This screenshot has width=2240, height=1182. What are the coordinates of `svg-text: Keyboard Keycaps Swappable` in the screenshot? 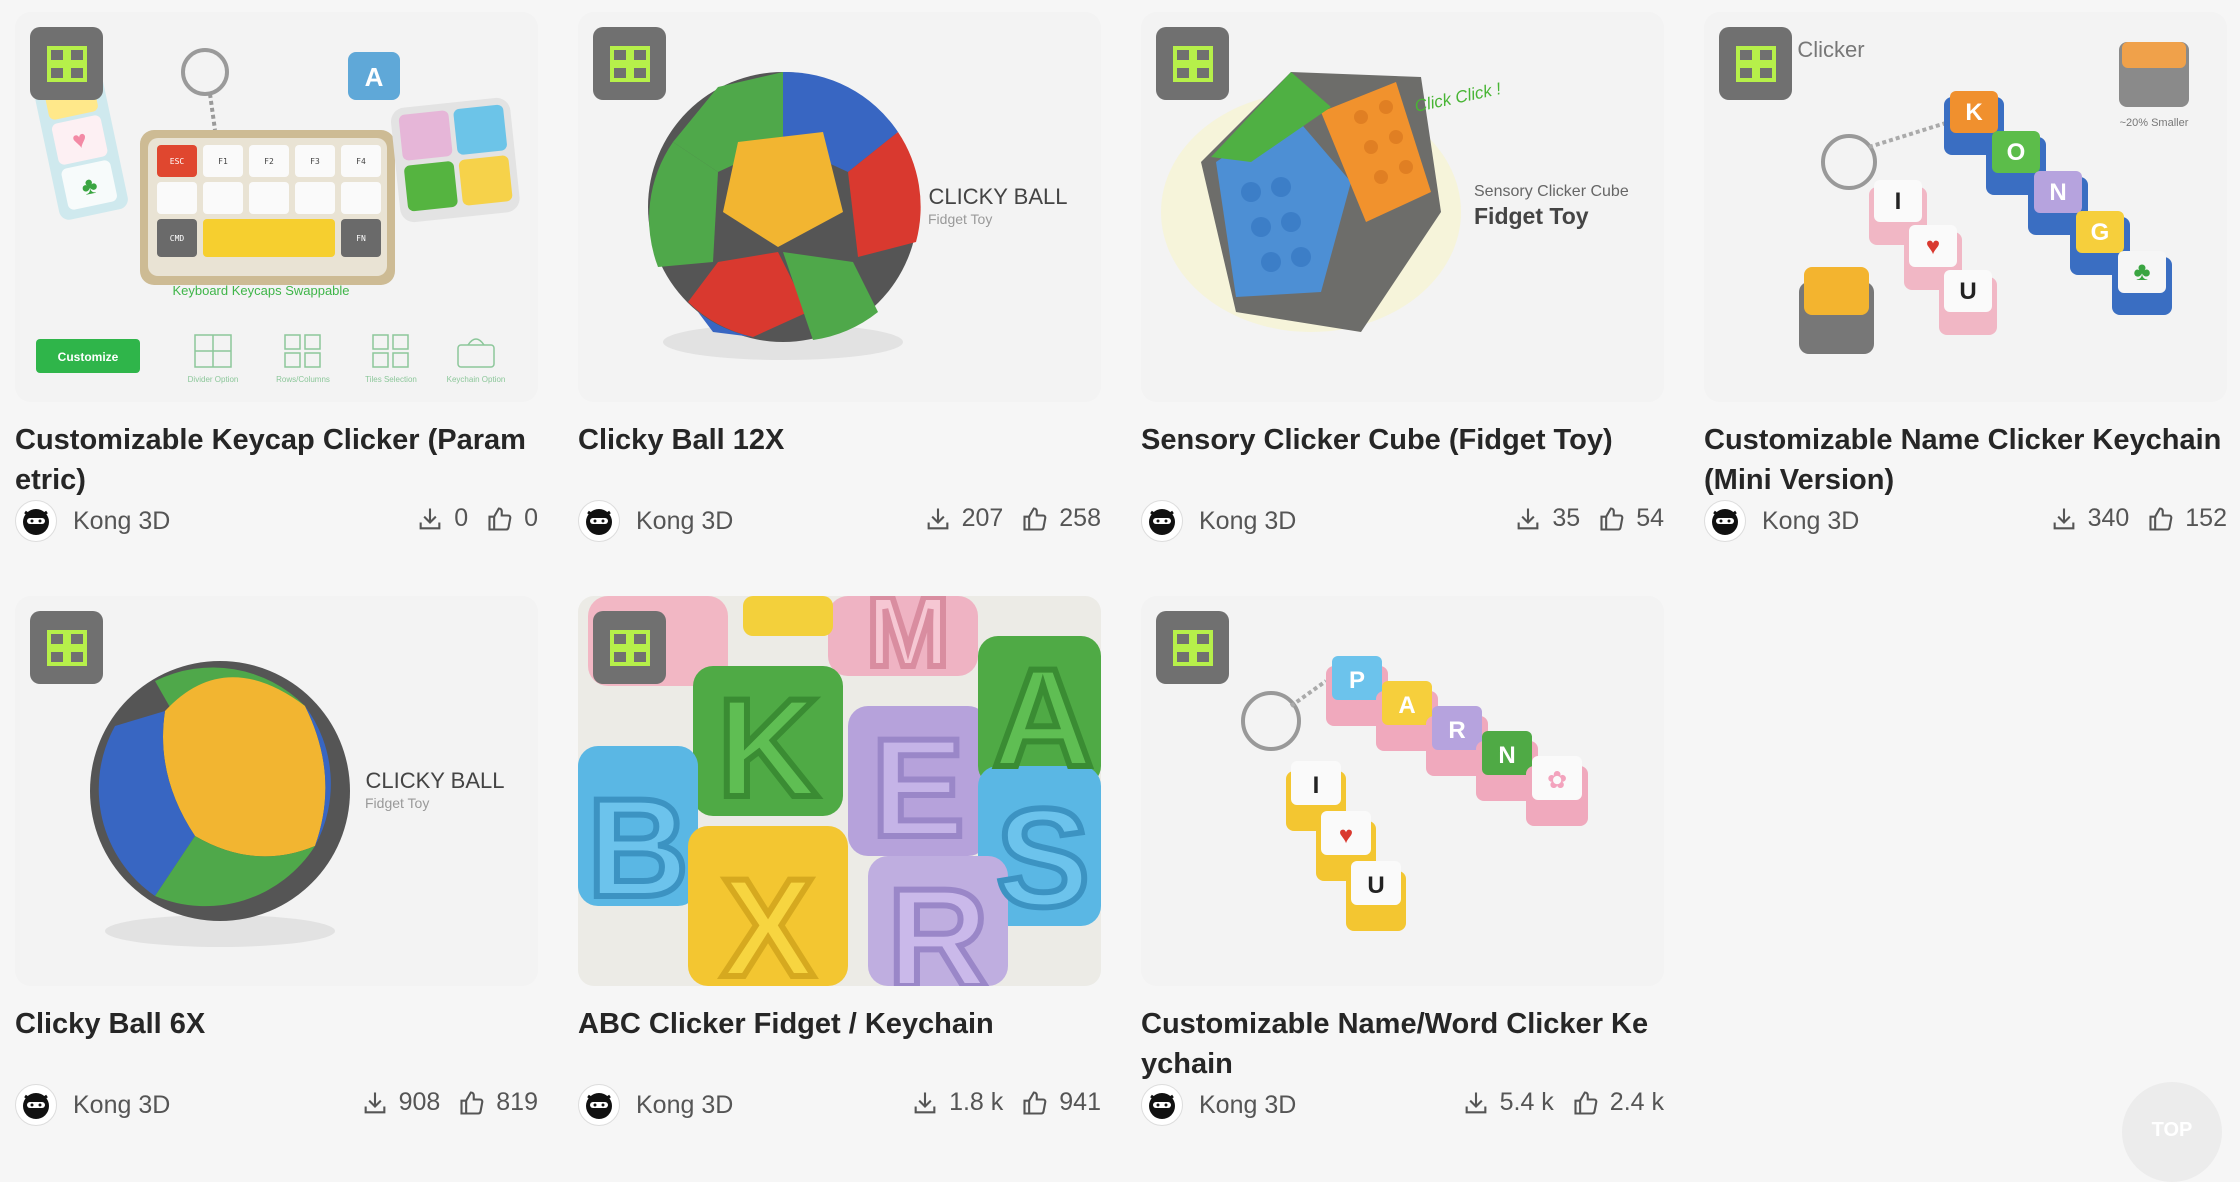 It's located at (260, 290).